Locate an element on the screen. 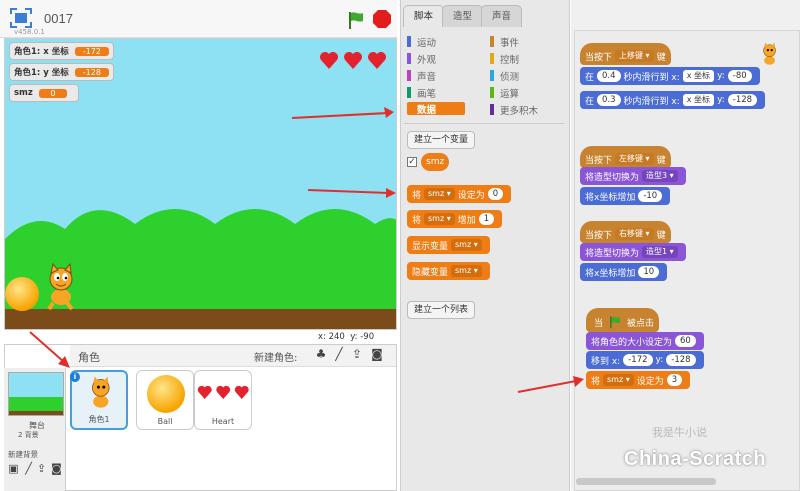  stage-thumbnail is located at coordinates (36, 394).